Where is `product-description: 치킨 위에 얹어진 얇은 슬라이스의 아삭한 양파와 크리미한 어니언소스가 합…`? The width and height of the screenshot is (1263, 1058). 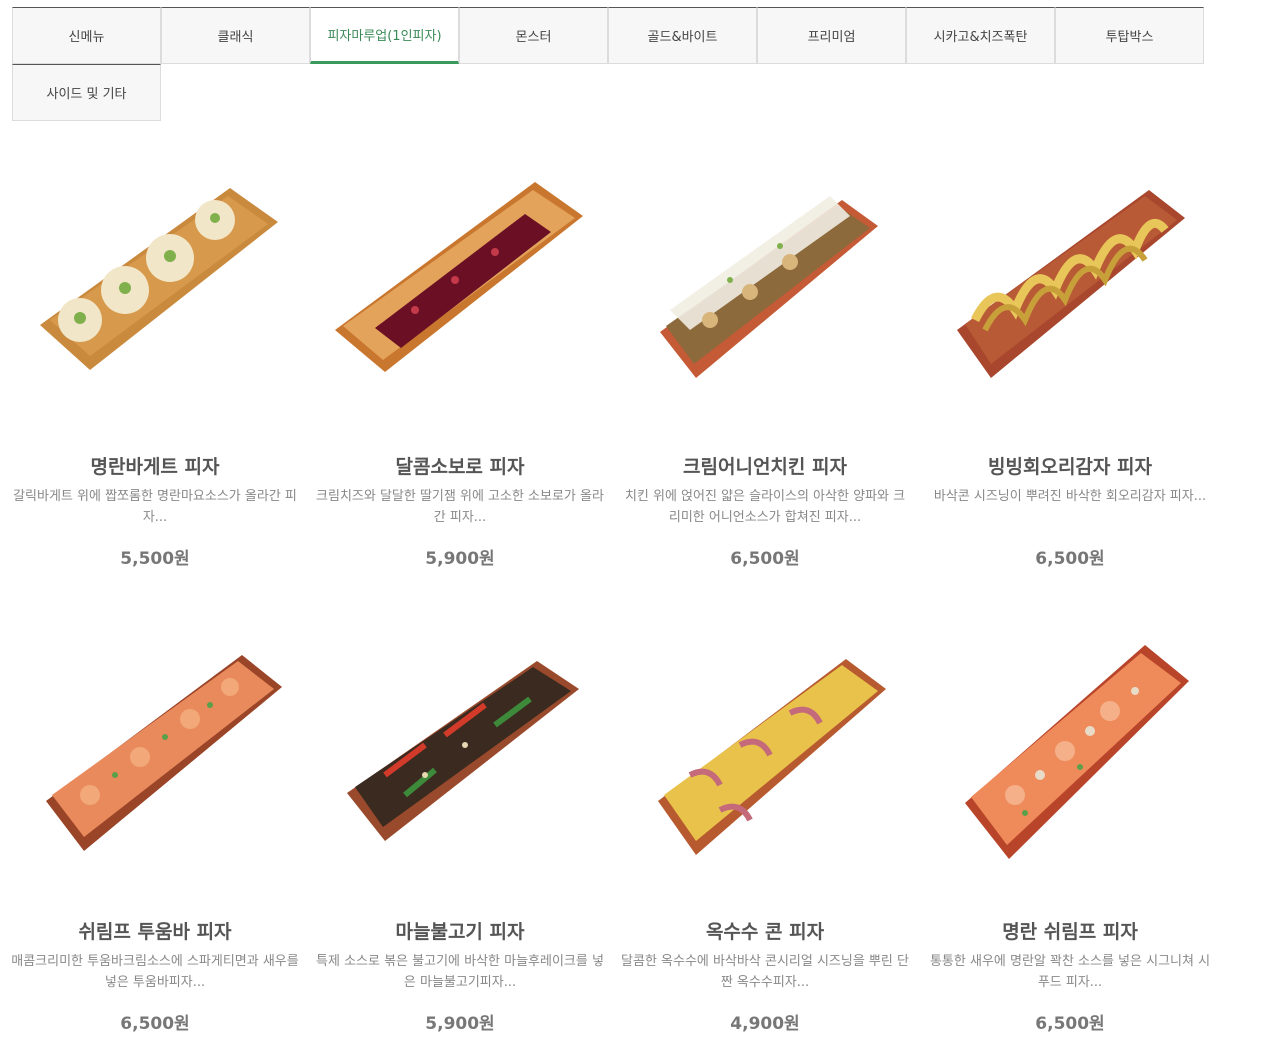
product-description: 치킨 위에 얹어진 얇은 슬라이스의 아삭한 양파와 크리미한 어니언소스가 합… is located at coordinates (765, 507).